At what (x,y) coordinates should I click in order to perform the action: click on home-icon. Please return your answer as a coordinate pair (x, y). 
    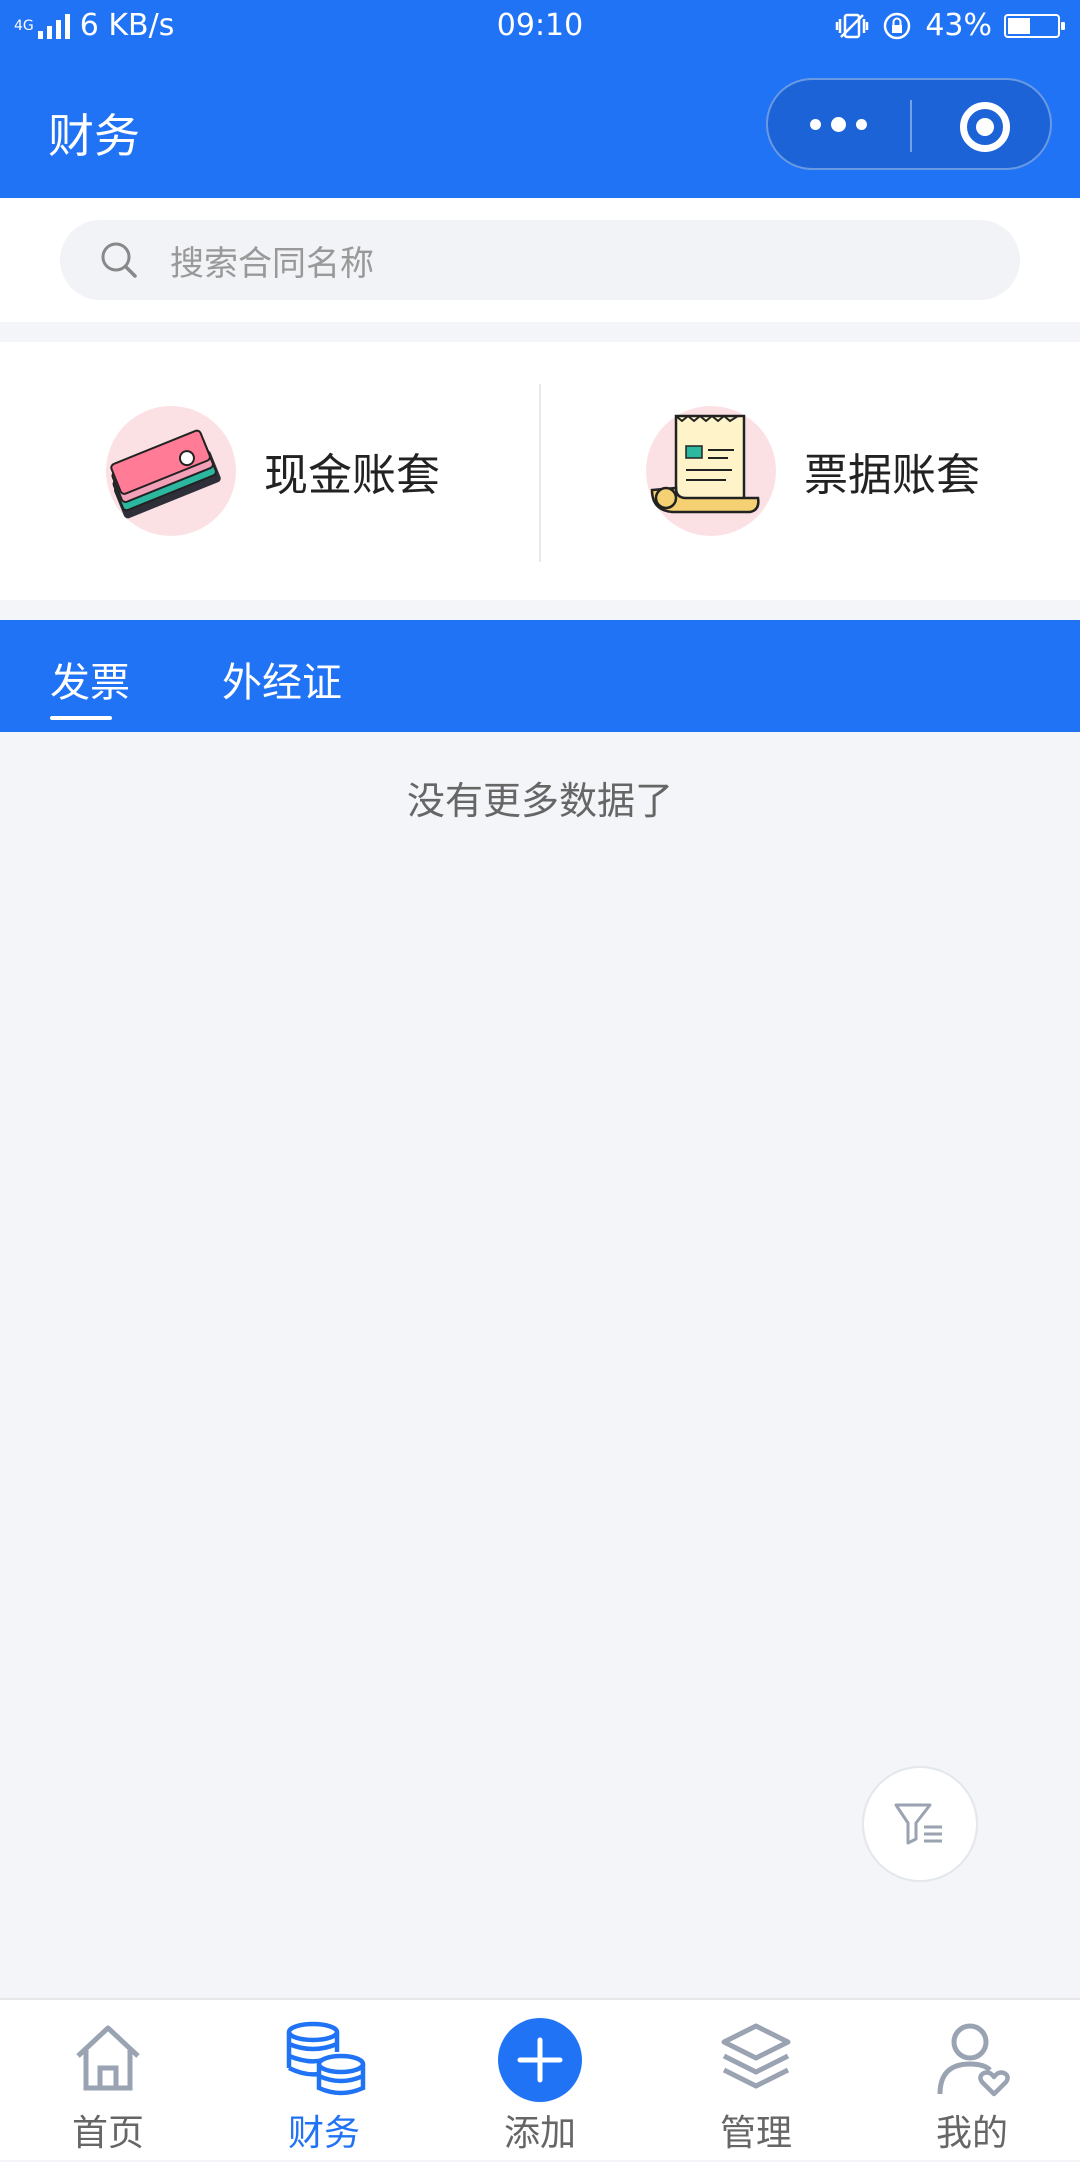
    Looking at the image, I should click on (108, 2058).